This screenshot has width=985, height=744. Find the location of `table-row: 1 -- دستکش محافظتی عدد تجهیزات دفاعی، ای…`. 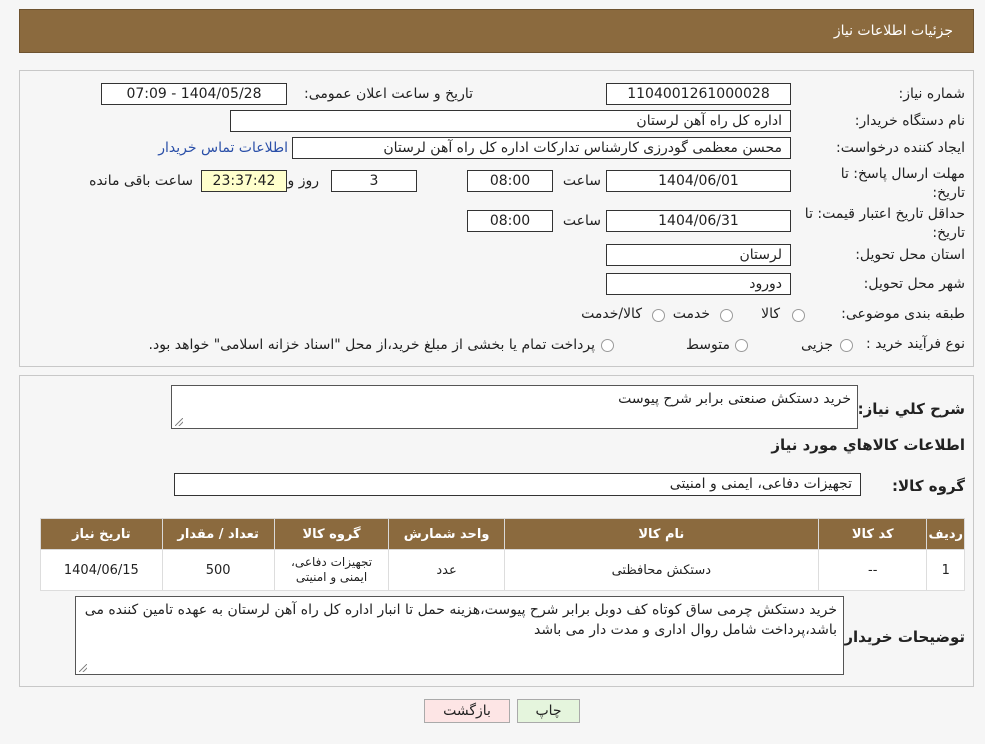

table-row: 1 -- دستکش محافظتی عدد تجهیزات دفاعی، ای… is located at coordinates (502, 570).